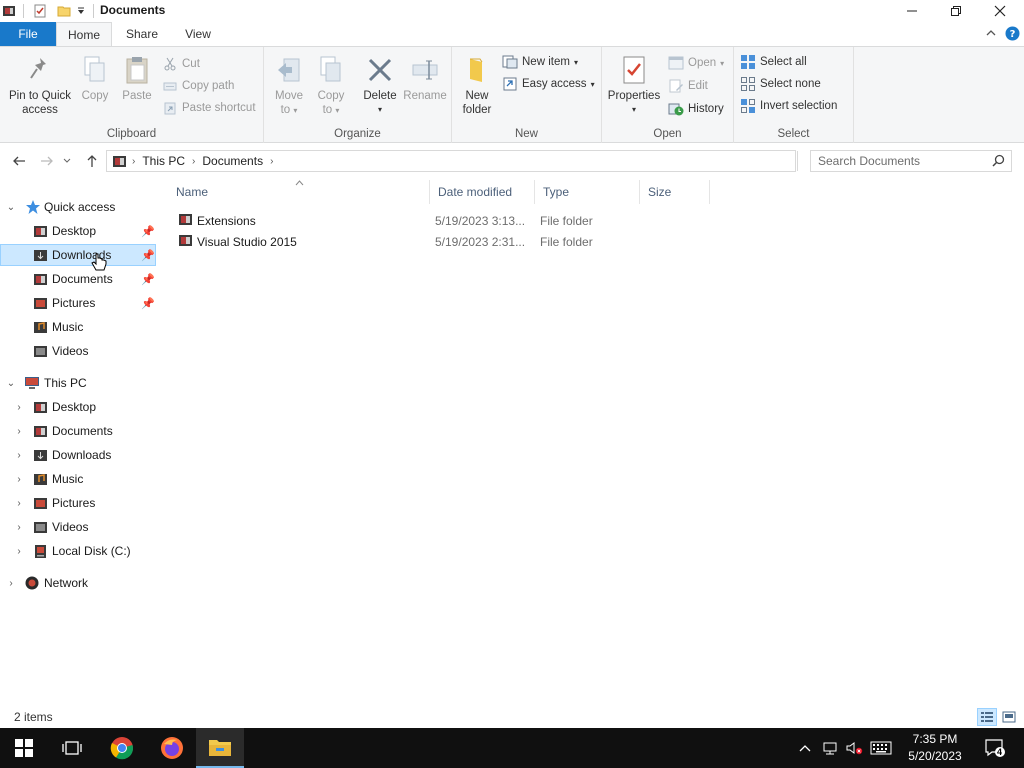 This screenshot has width=1024, height=768. I want to click on keyboard-icon, so click(881, 748).